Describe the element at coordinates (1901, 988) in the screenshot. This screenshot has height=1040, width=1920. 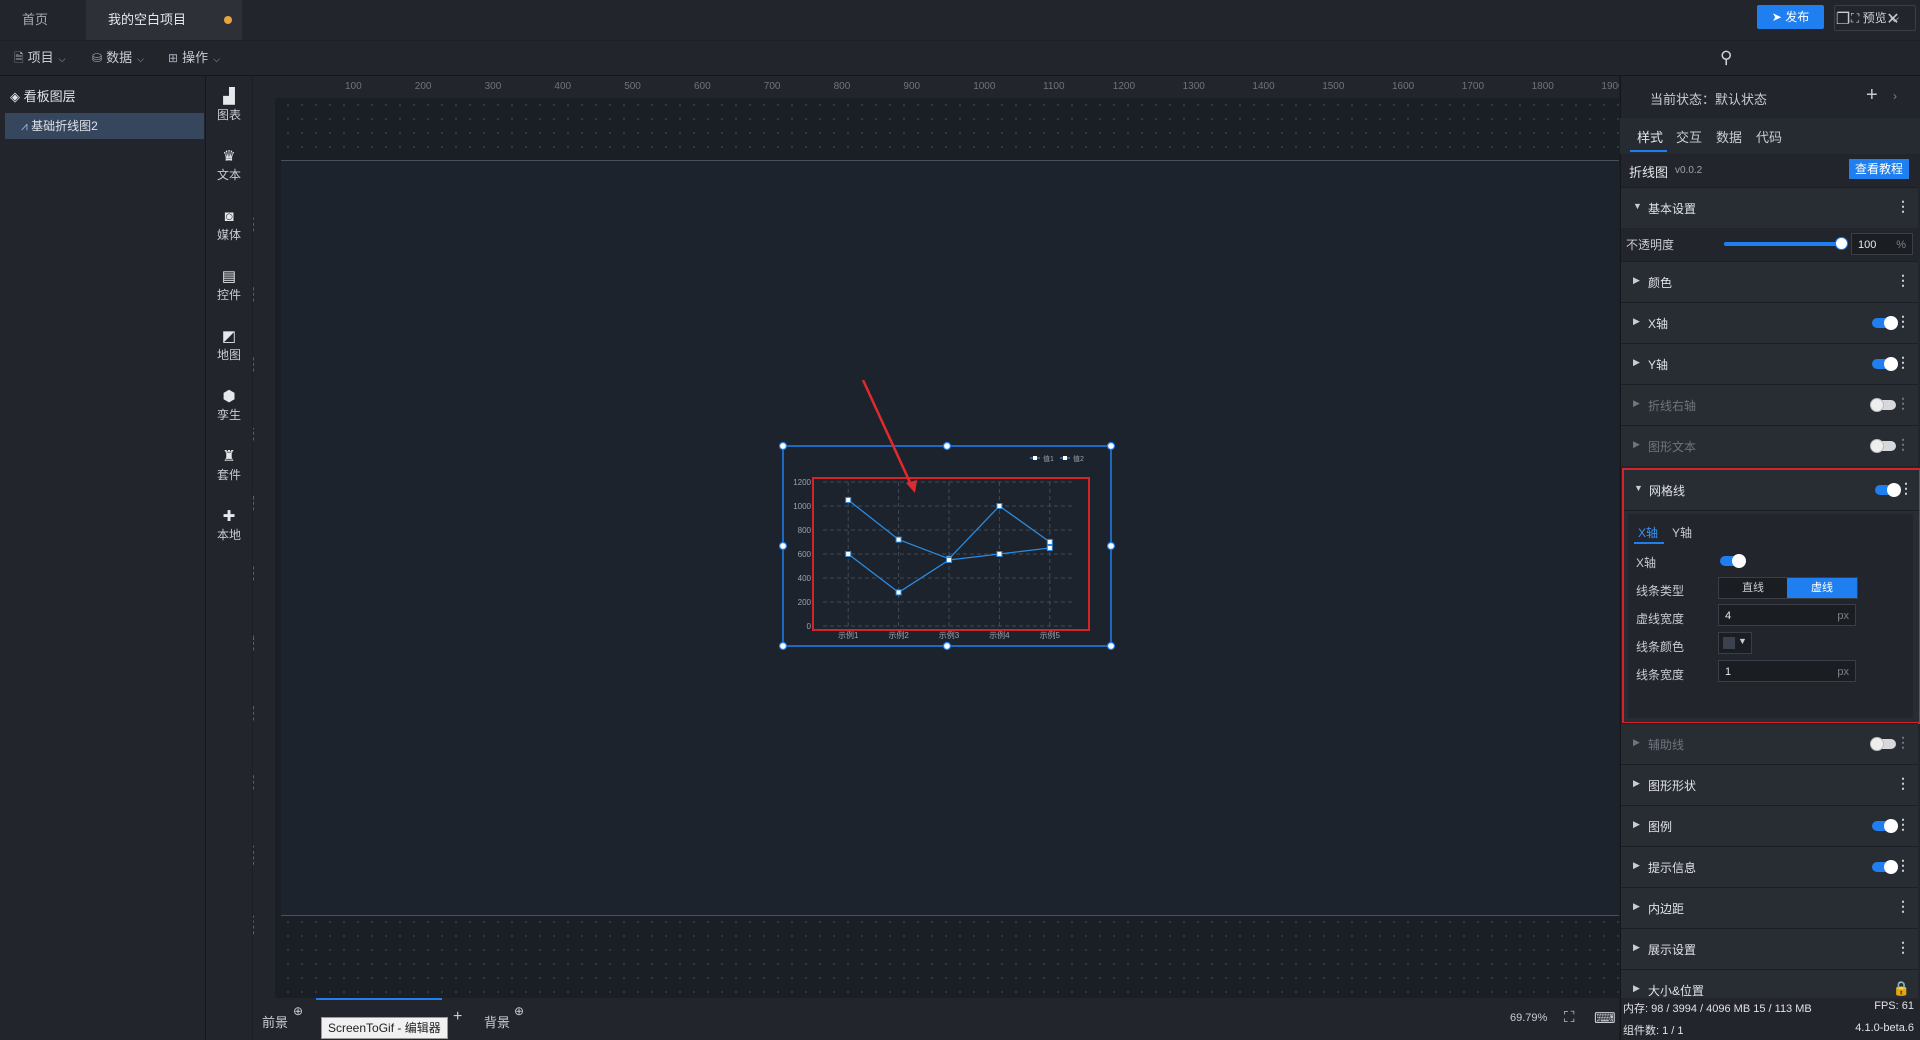
I see `lock-icon: 🔒` at that location.